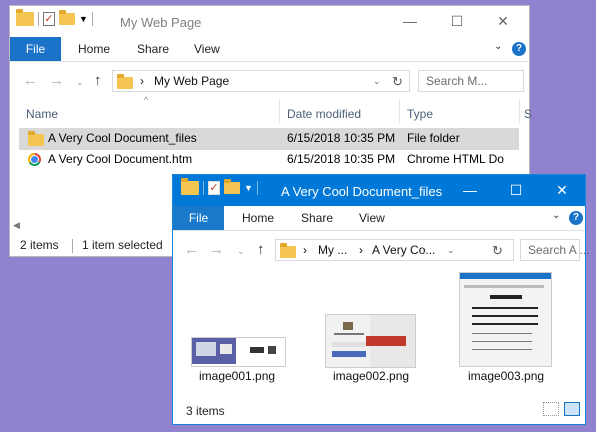 This screenshot has height=432, width=596. I want to click on column-header-name: Name, so click(42, 114).